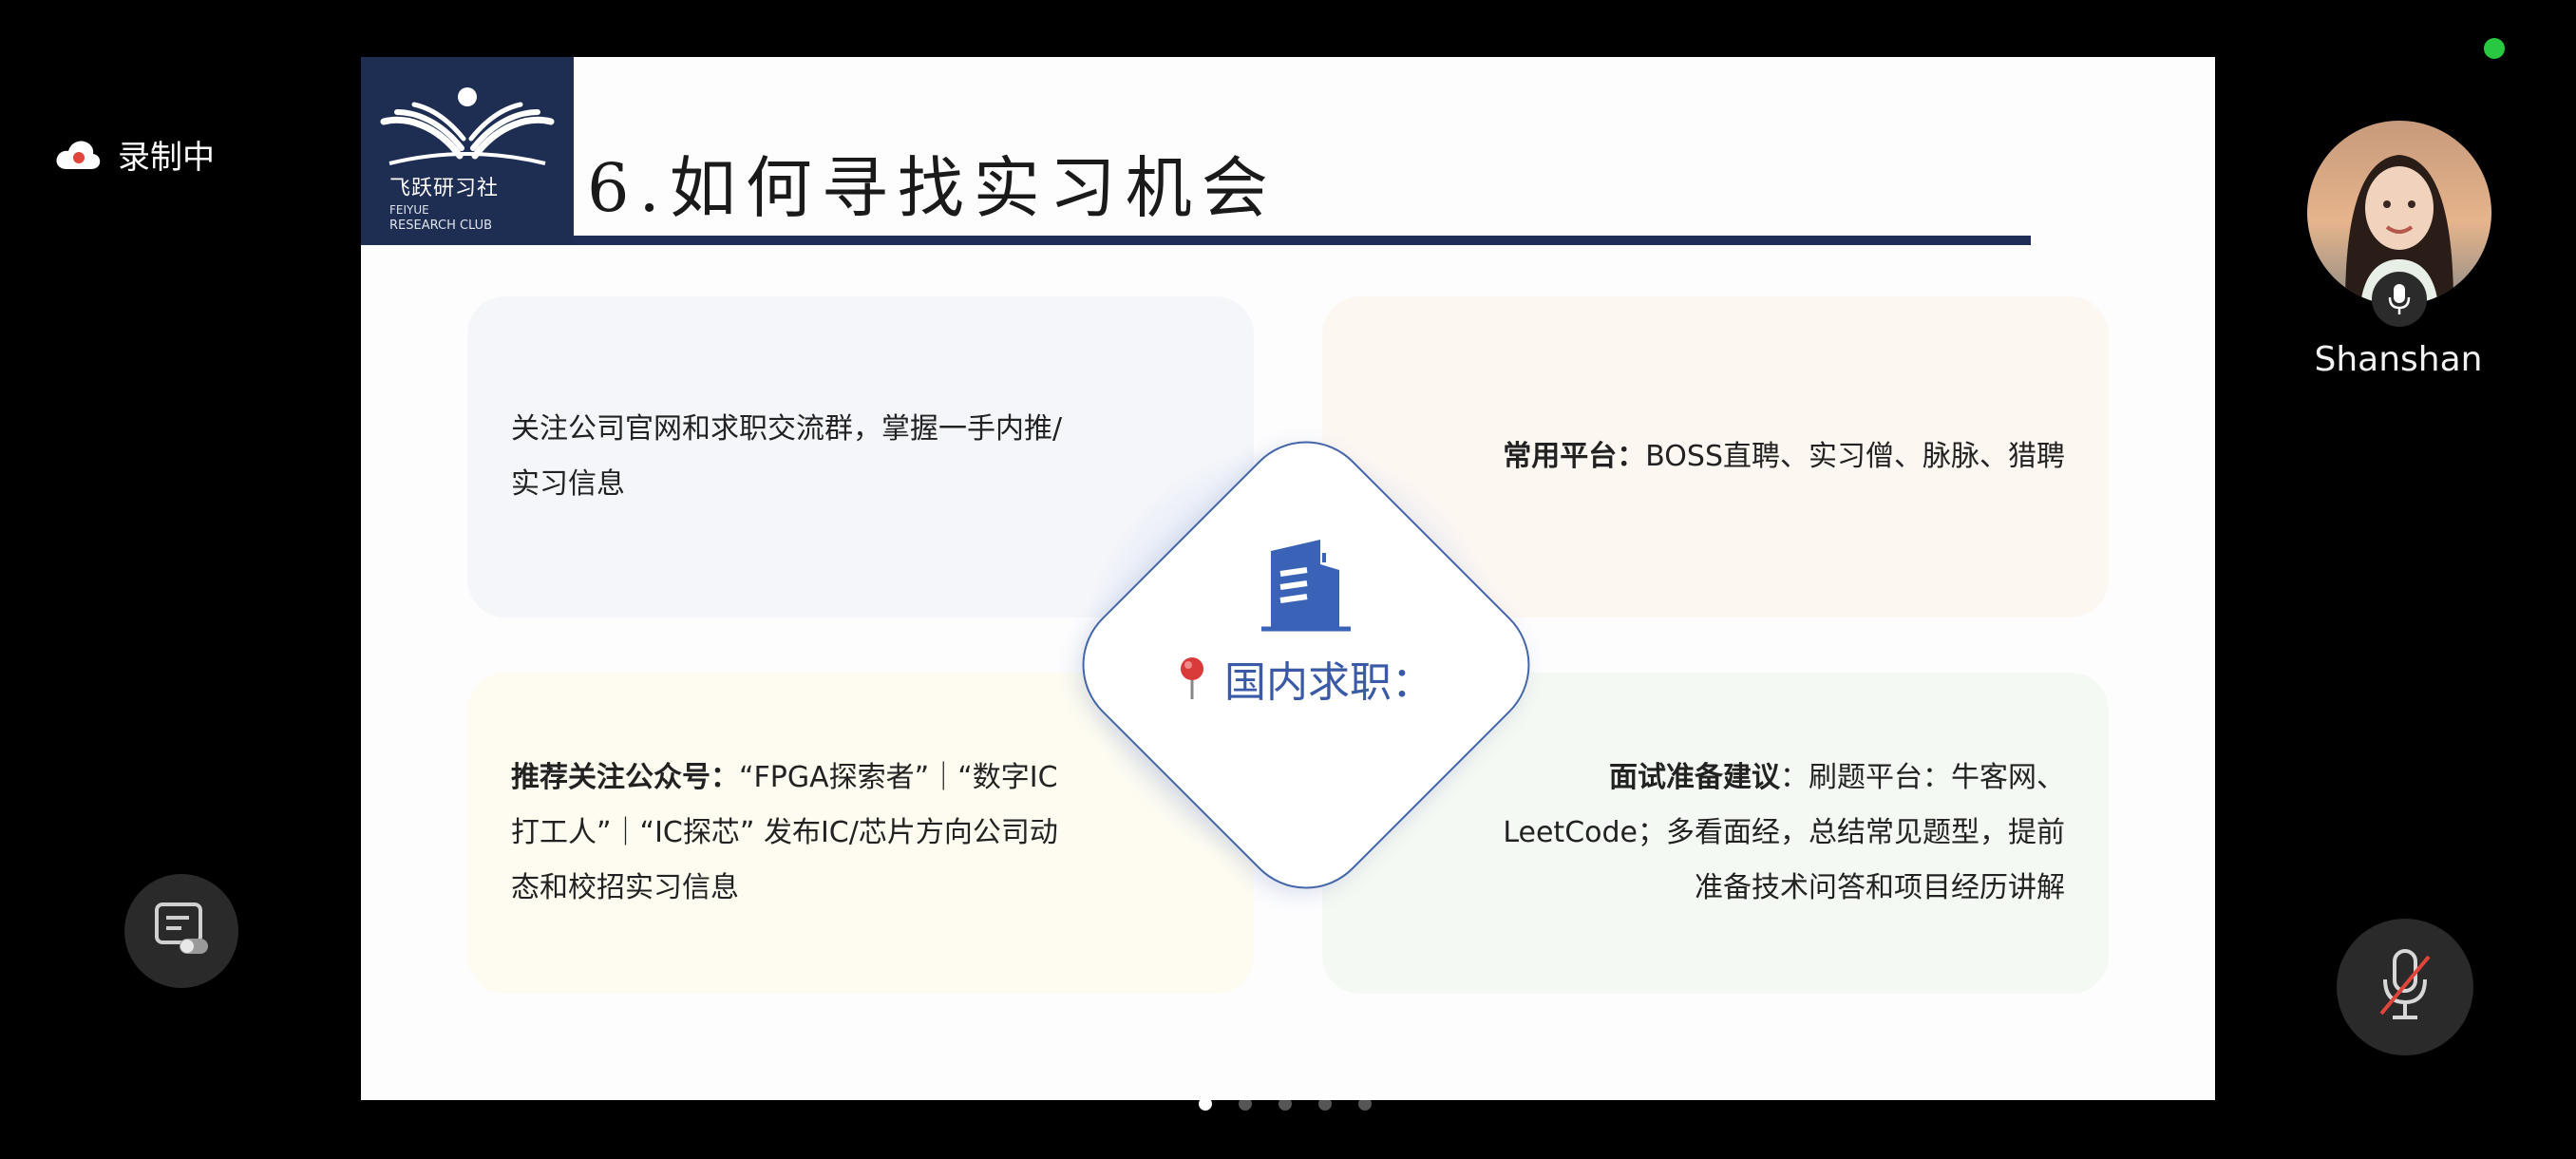 This screenshot has height=1159, width=2576. I want to click on center-label-text: 国内求职：, so click(1328, 682).